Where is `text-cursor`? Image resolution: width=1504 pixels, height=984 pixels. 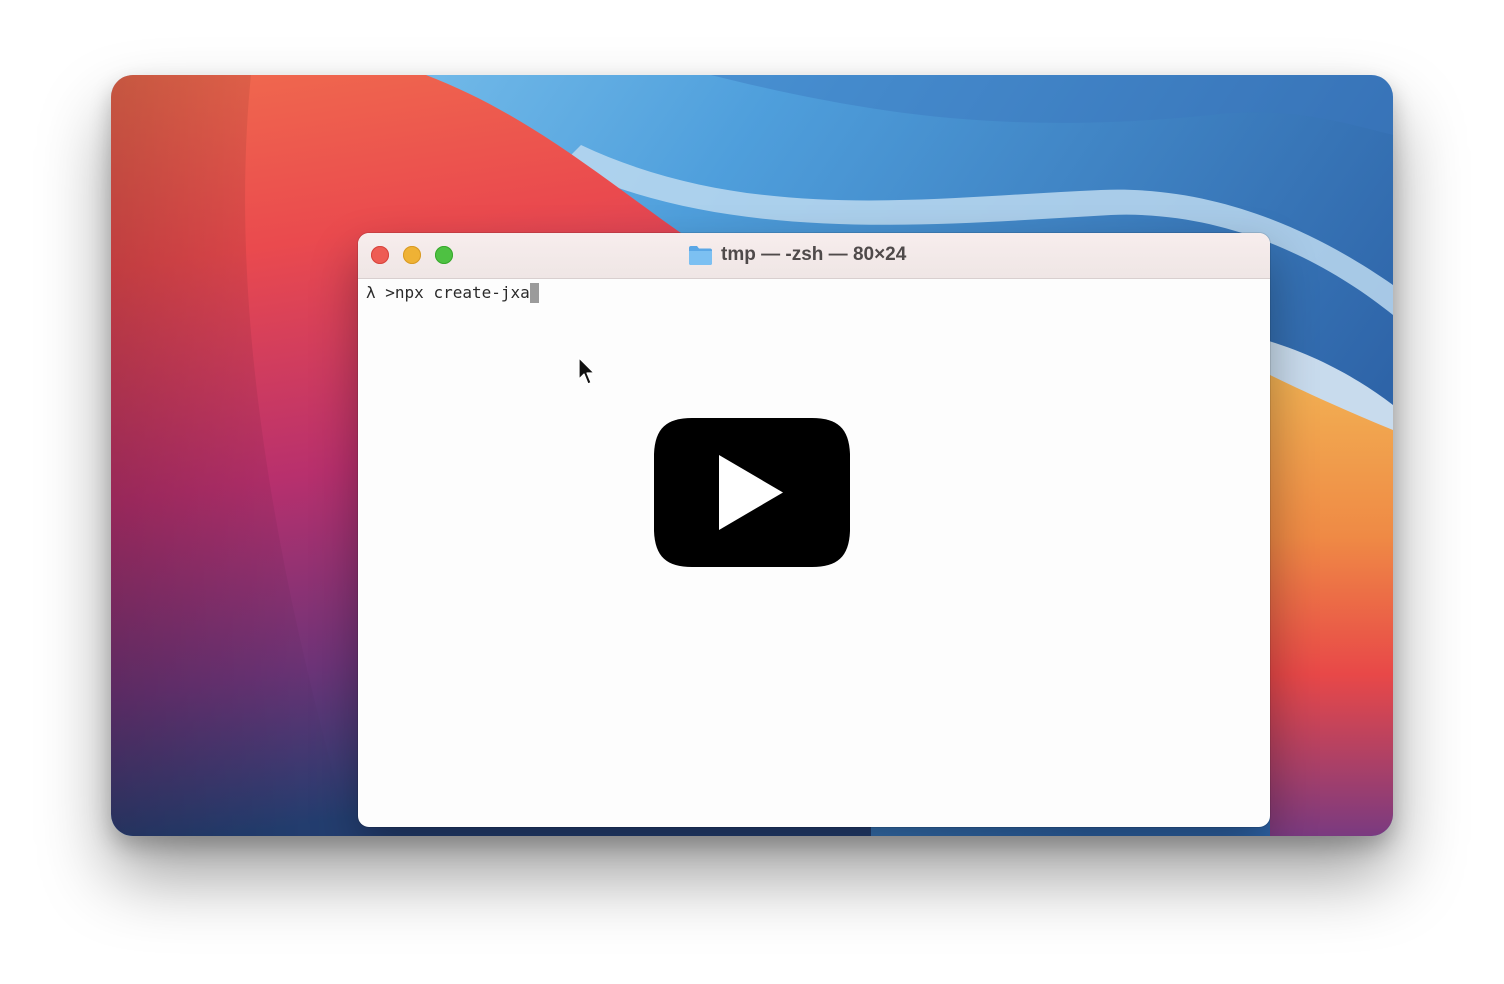 text-cursor is located at coordinates (534, 293).